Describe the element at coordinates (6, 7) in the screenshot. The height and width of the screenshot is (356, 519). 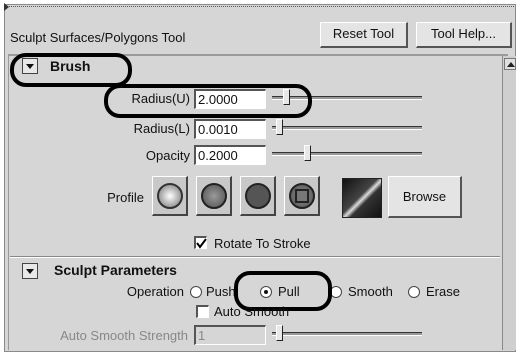
I see `expand-arrow-icon` at that location.